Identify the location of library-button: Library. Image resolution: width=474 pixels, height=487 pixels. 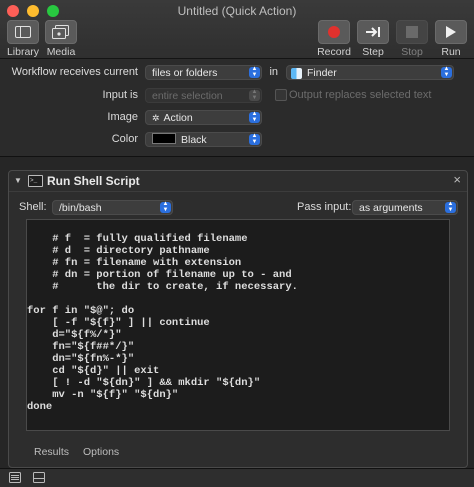
(23, 39).